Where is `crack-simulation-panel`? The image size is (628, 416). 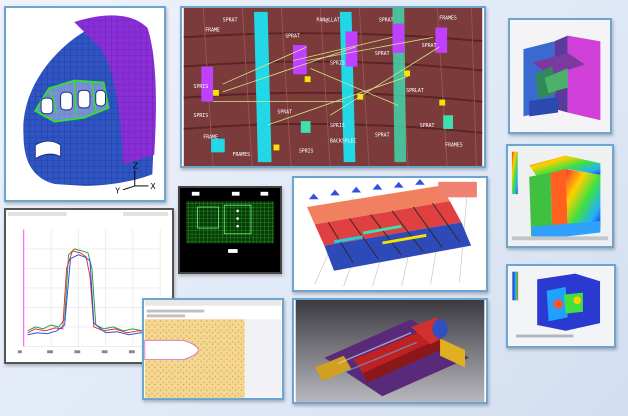 crack-simulation-panel is located at coordinates (213, 349).